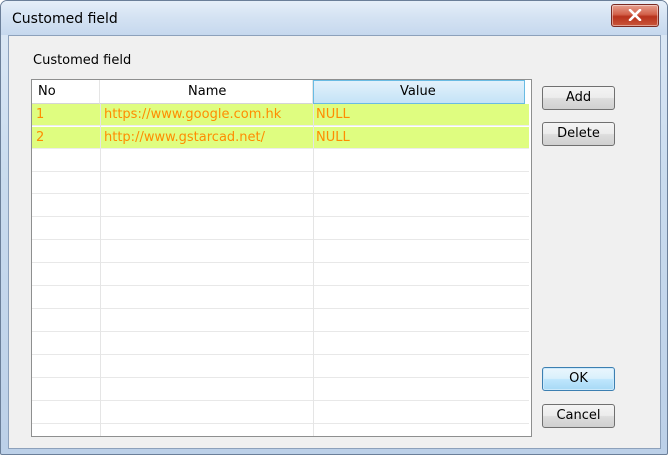 The width and height of the screenshot is (668, 455). I want to click on table-row: 2 http://www.gstarcad.net/ NULL, so click(280, 138).